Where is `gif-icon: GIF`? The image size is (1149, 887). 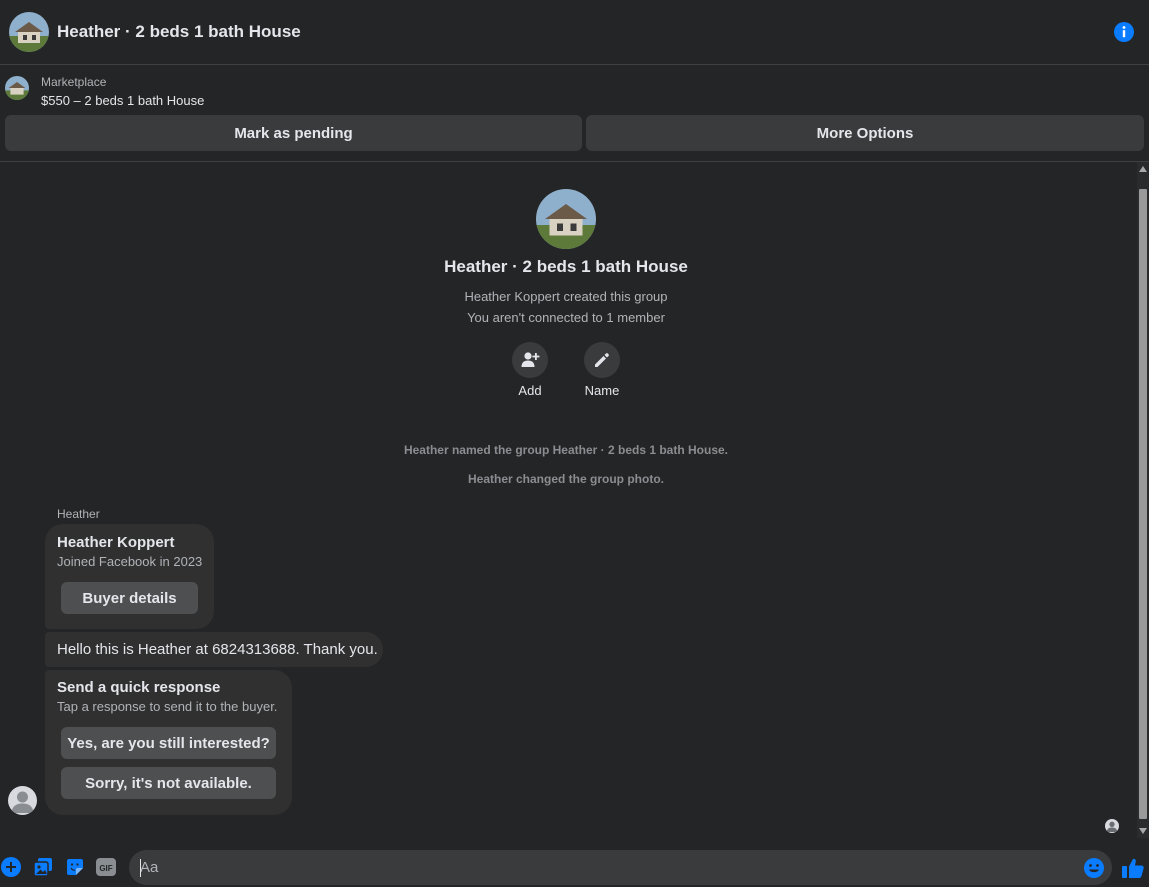 gif-icon: GIF is located at coordinates (106, 867).